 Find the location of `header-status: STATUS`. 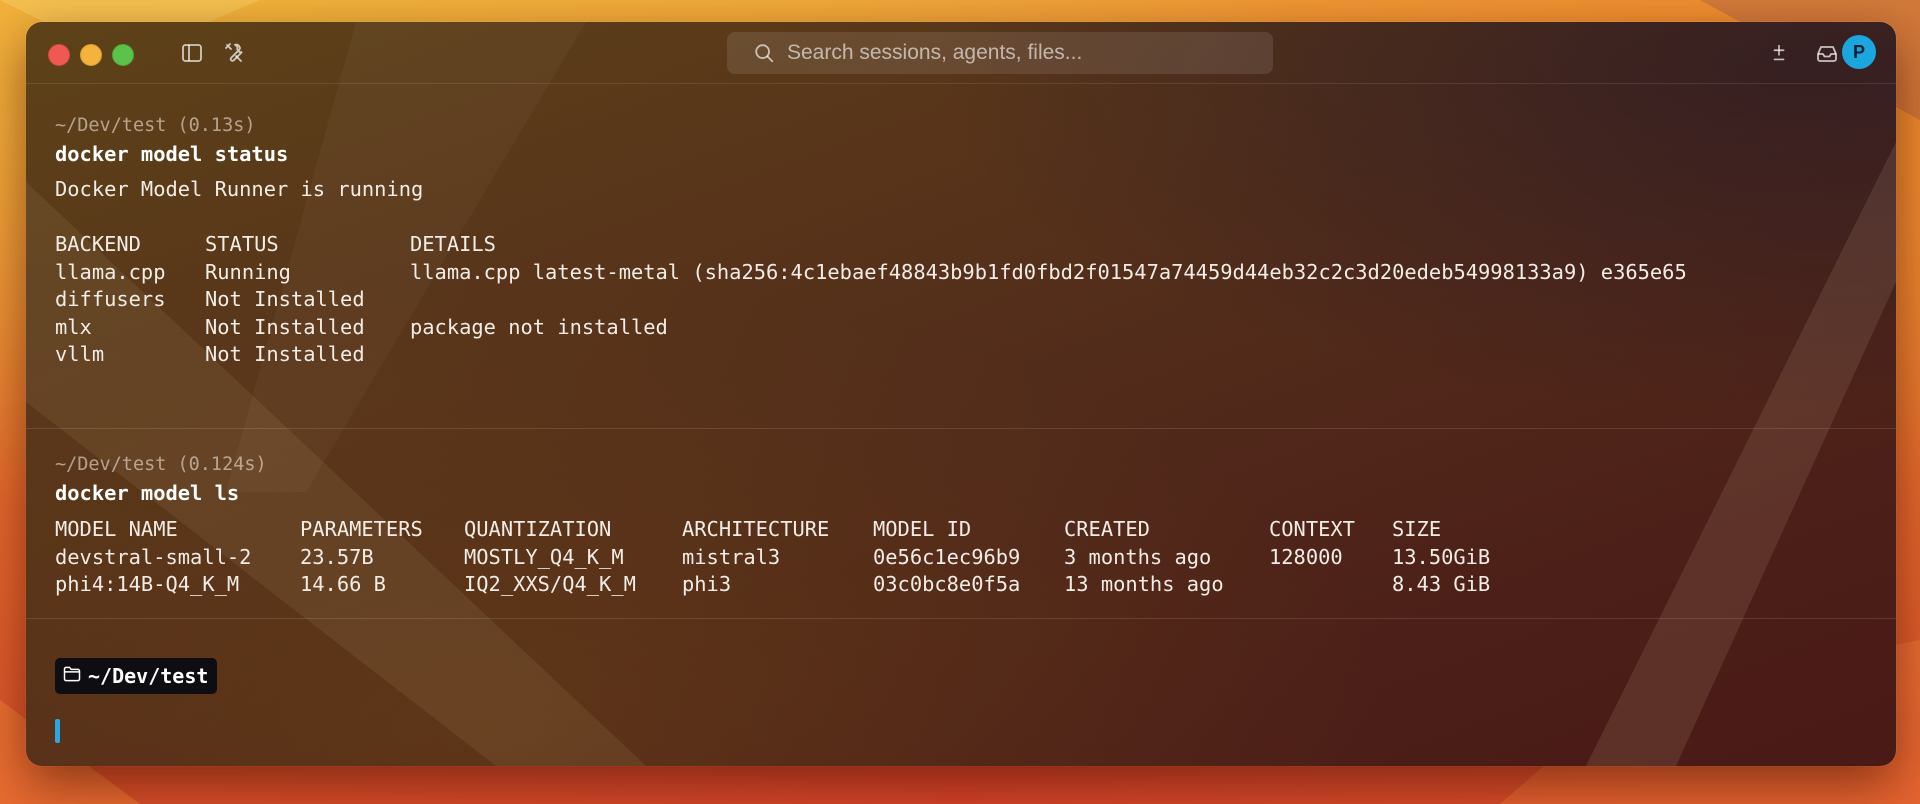

header-status: STATUS is located at coordinates (242, 244).